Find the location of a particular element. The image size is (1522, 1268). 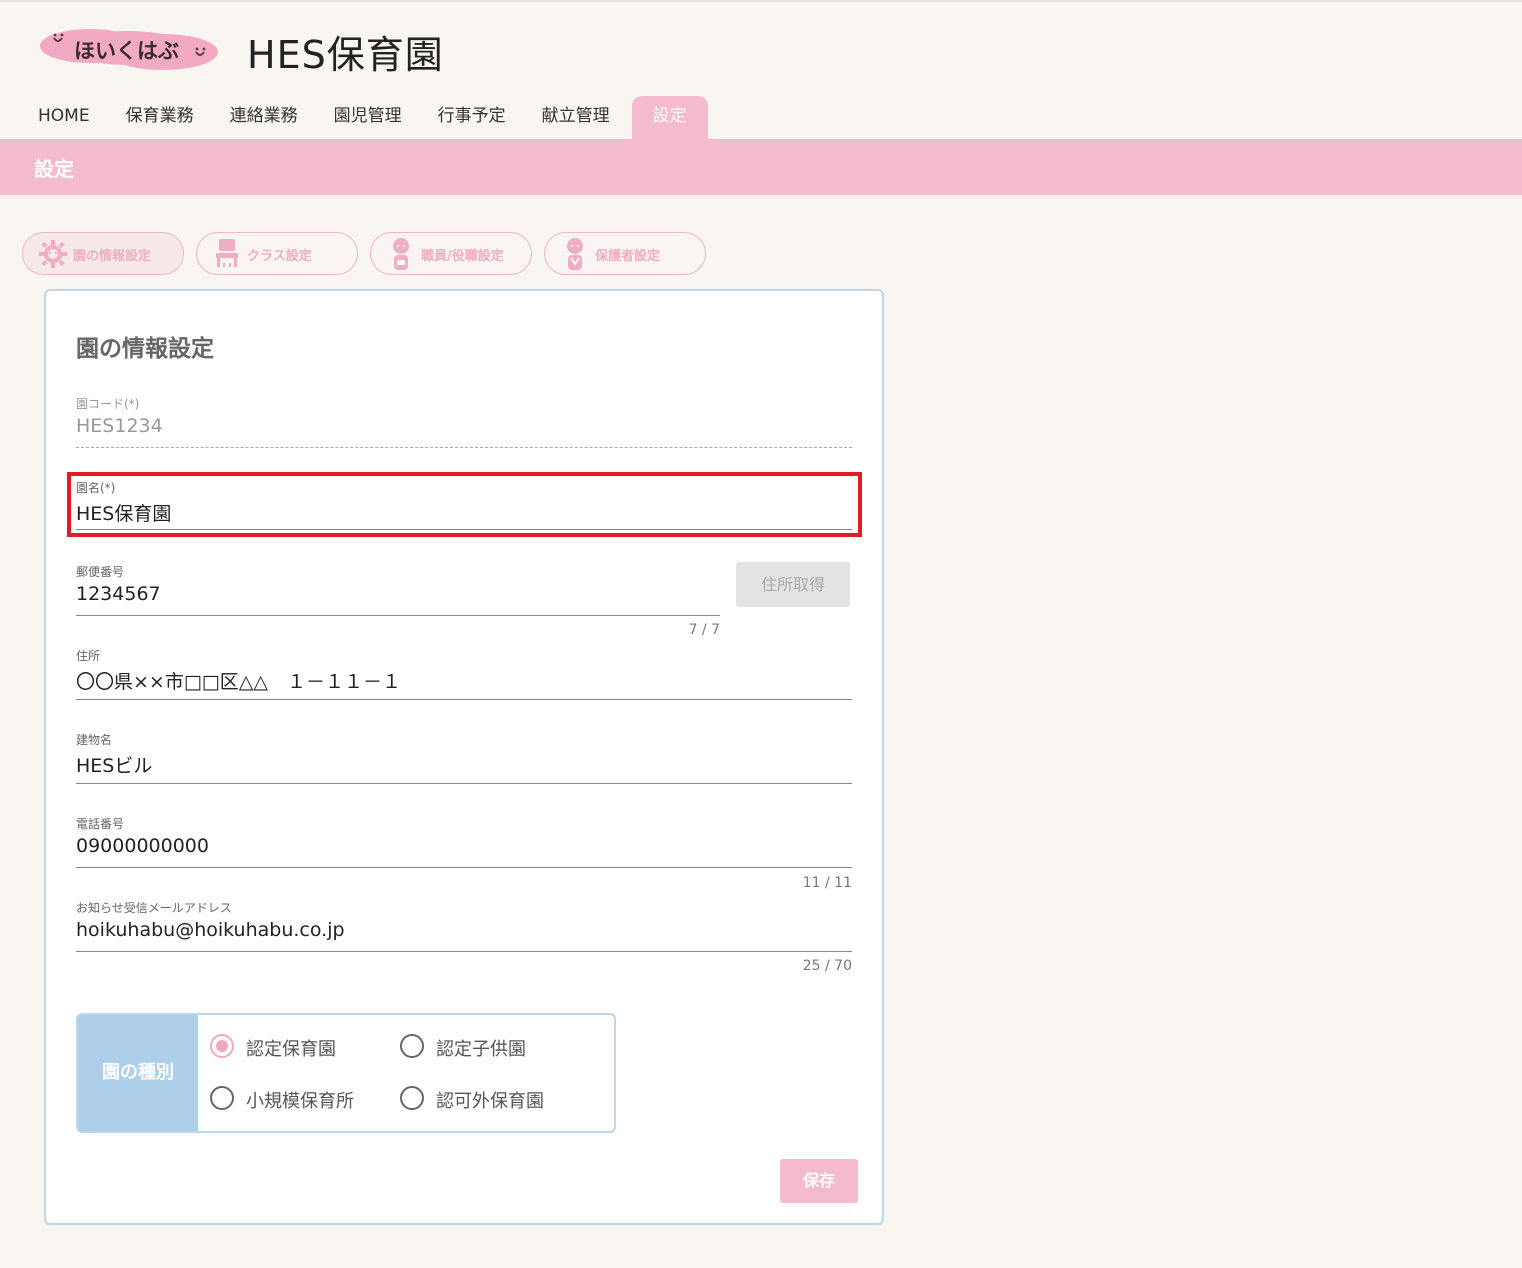

tab-school-info: 園の情報設定 is located at coordinates (103, 253).